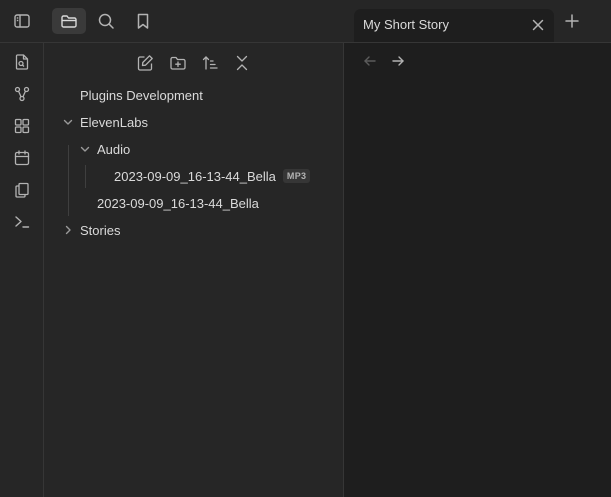 Image resolution: width=611 pixels, height=497 pixels. Describe the element at coordinates (22, 222) in the screenshot. I see `command-palette-icon` at that location.